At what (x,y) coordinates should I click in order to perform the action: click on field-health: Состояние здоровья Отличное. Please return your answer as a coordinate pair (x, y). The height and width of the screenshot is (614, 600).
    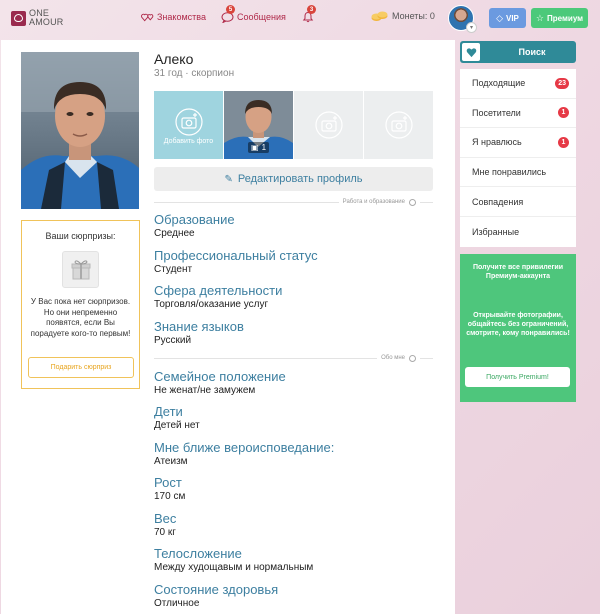
    Looking at the image, I should click on (216, 596).